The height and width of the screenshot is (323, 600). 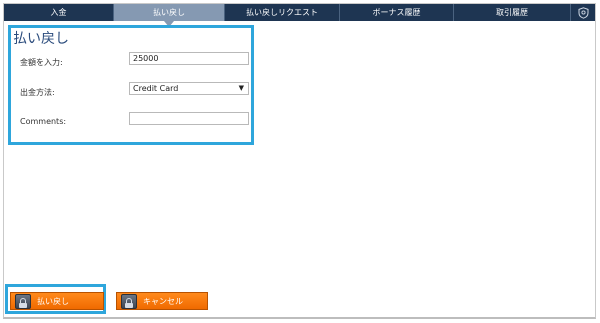 I want to click on tab-deposit: 入金, so click(x=59, y=12).